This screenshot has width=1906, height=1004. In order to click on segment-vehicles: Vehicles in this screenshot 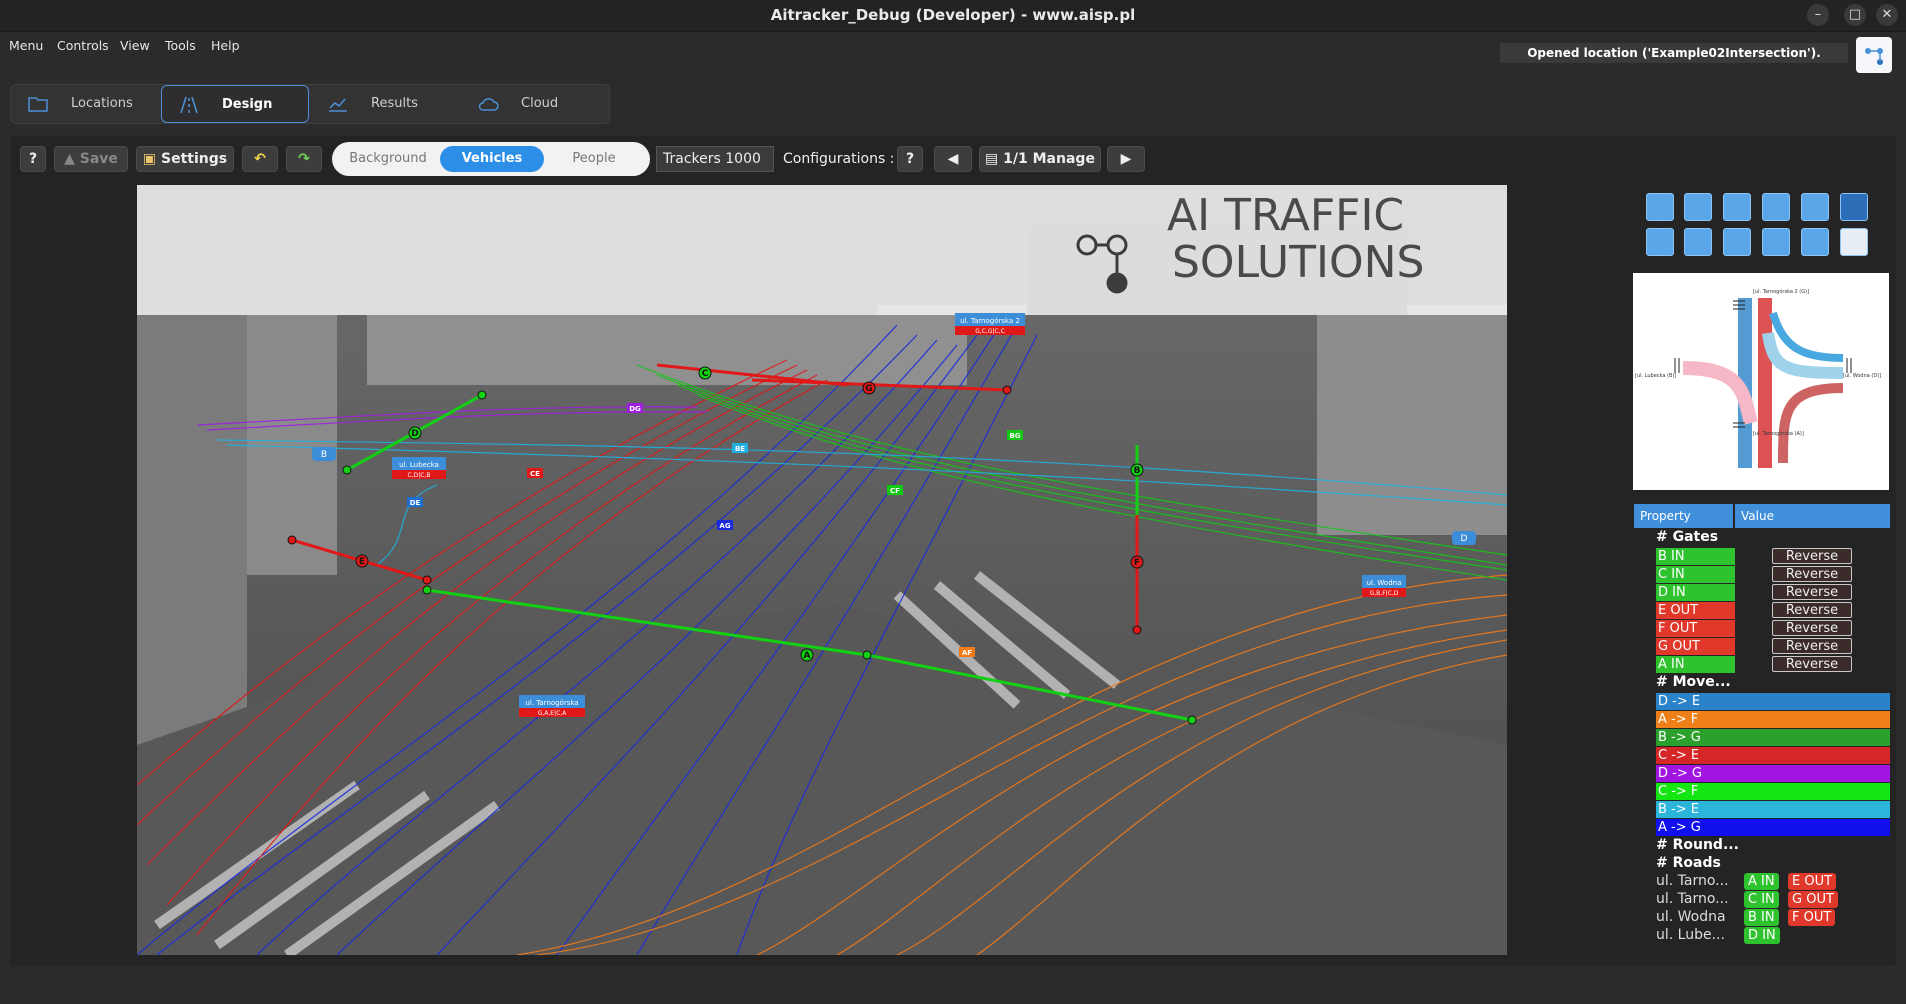, I will do `click(492, 159)`.